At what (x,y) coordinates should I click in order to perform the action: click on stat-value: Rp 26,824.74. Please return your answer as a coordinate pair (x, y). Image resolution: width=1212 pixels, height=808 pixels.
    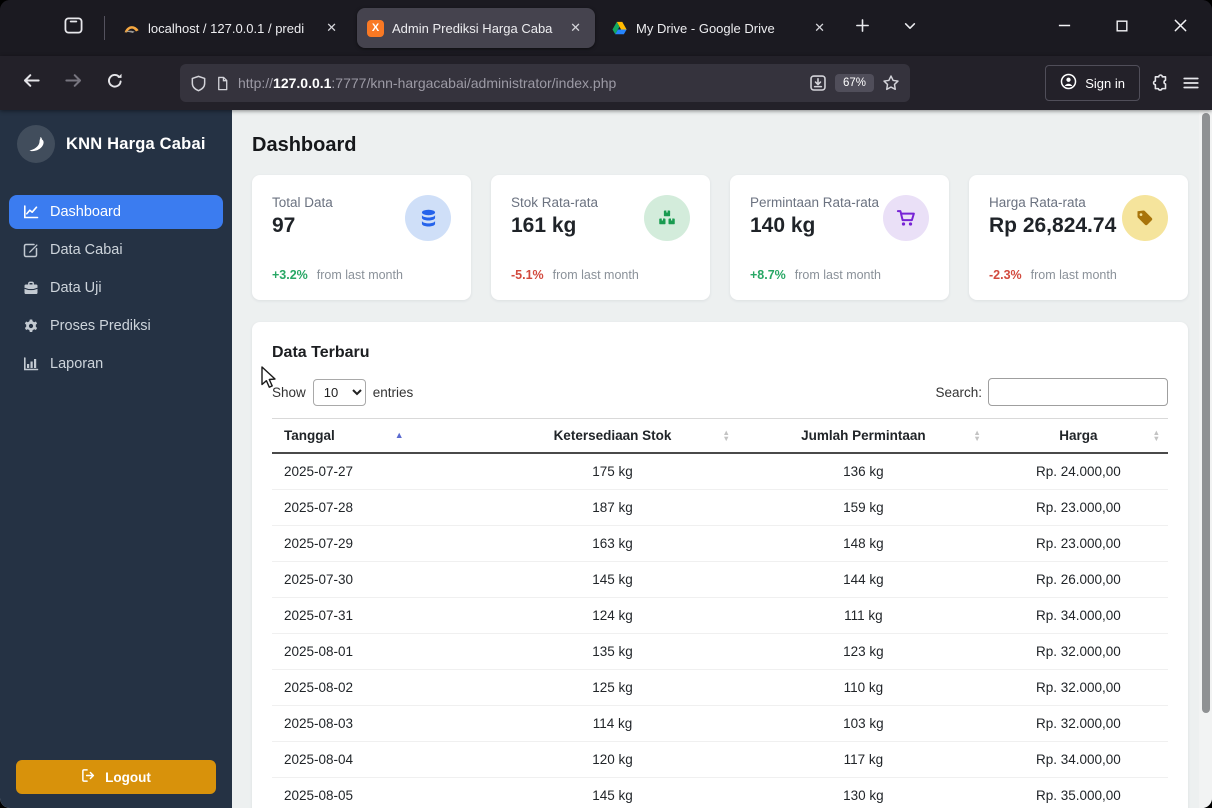
    Looking at the image, I should click on (1053, 225).